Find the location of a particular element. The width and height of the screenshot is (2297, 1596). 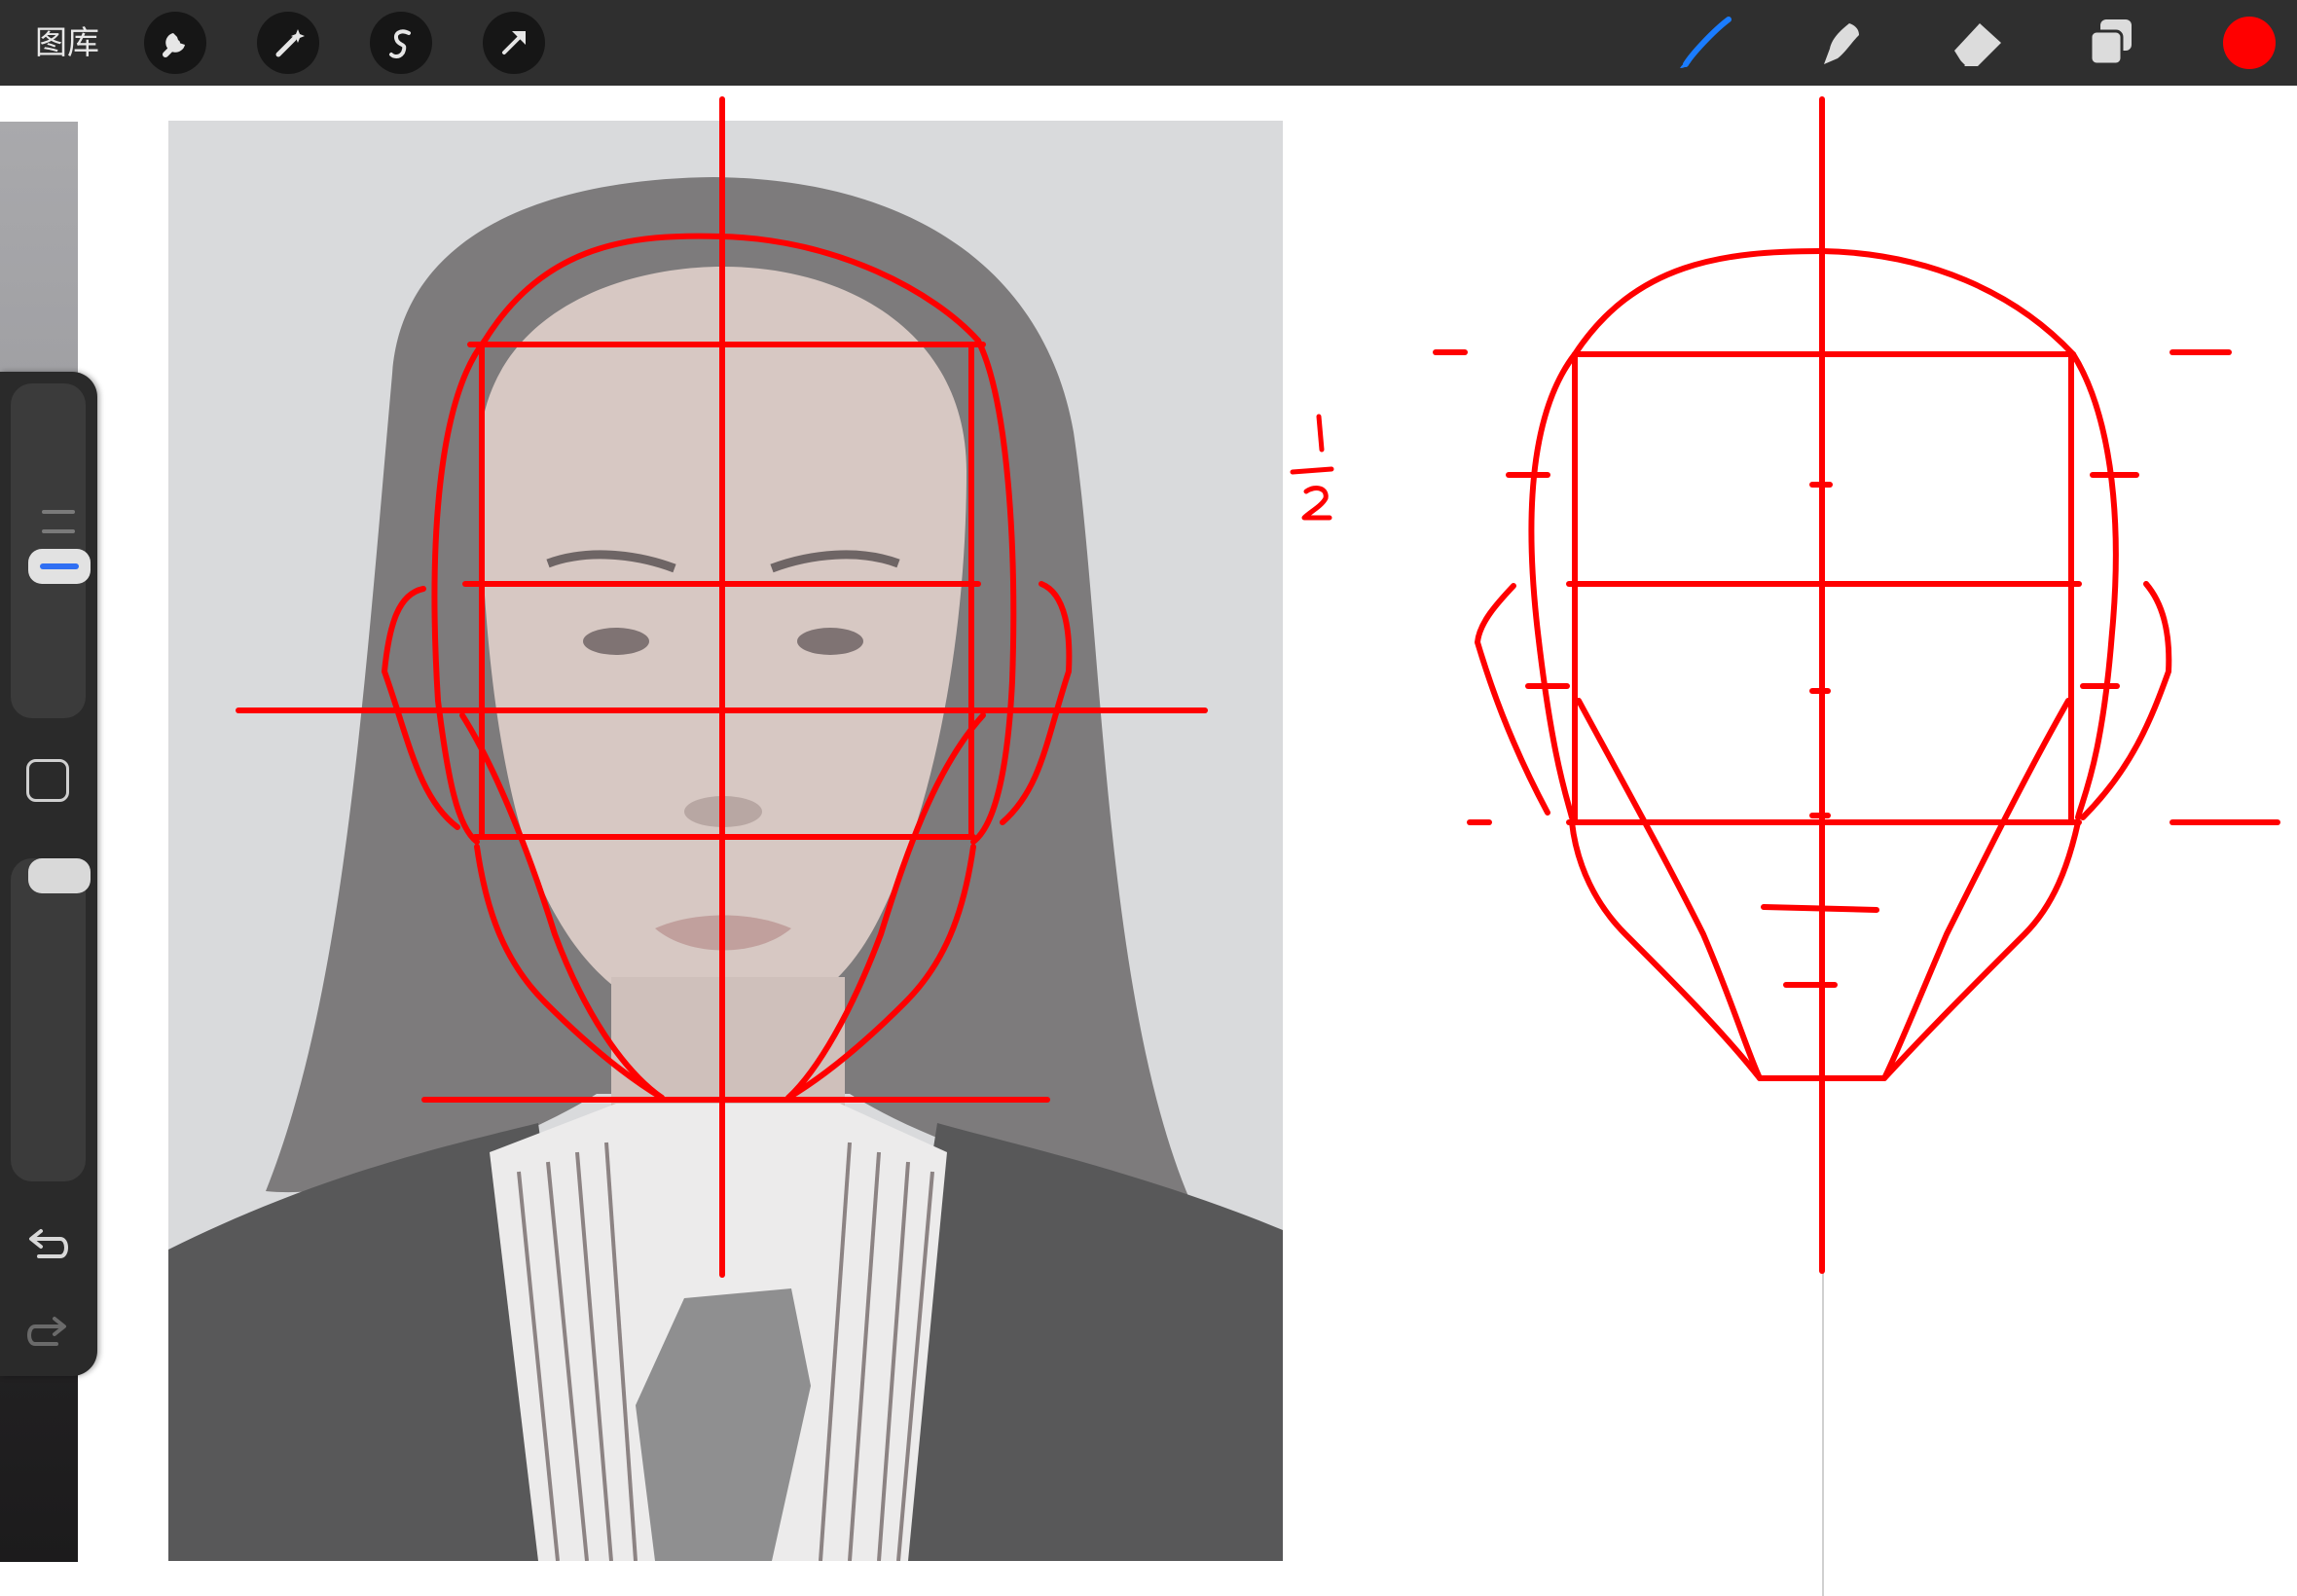

undo-arrow-icon is located at coordinates (47, 1244).